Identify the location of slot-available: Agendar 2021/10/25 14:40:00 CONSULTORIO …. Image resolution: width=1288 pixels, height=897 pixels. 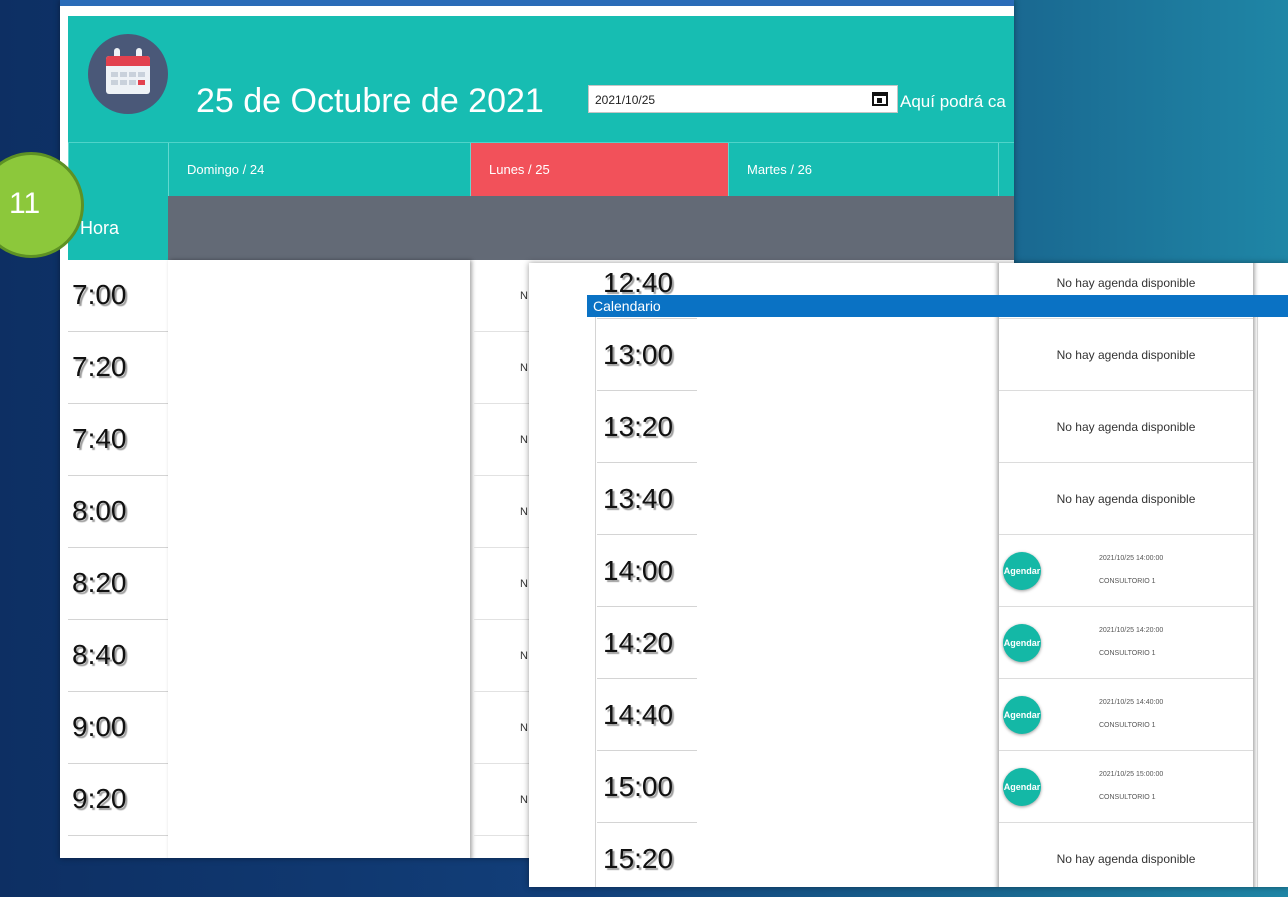
(1126, 715).